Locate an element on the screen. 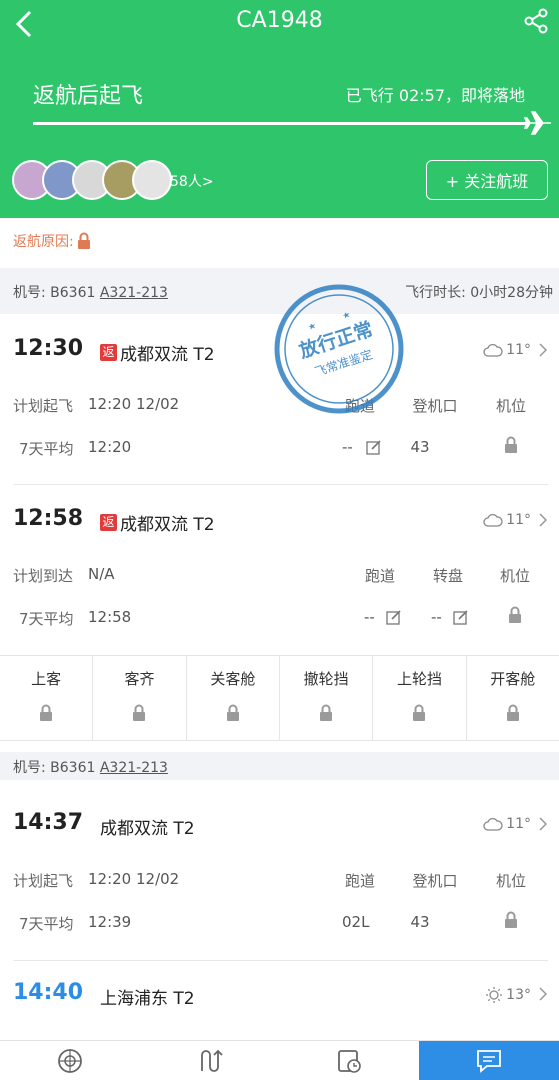 The image size is (559, 1080). status-chocks-on: 上轮挡 is located at coordinates (420, 698).